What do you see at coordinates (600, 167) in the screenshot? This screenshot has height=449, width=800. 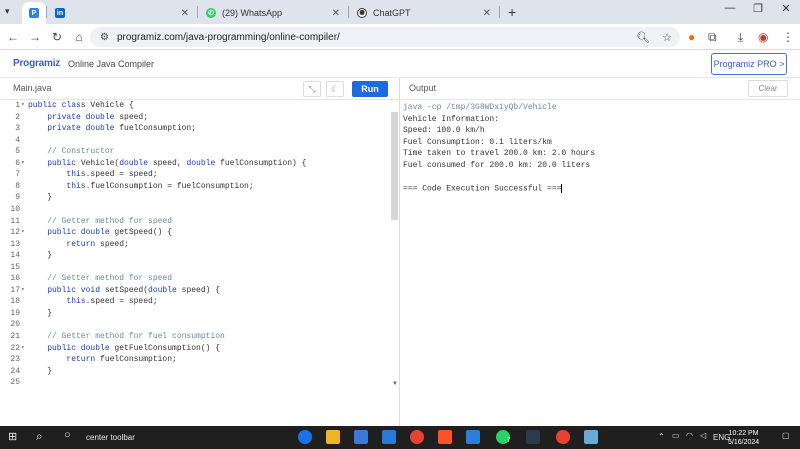 I see `output-line: Fuel consumed for 200.0 km: 20.0 liters` at bounding box center [600, 167].